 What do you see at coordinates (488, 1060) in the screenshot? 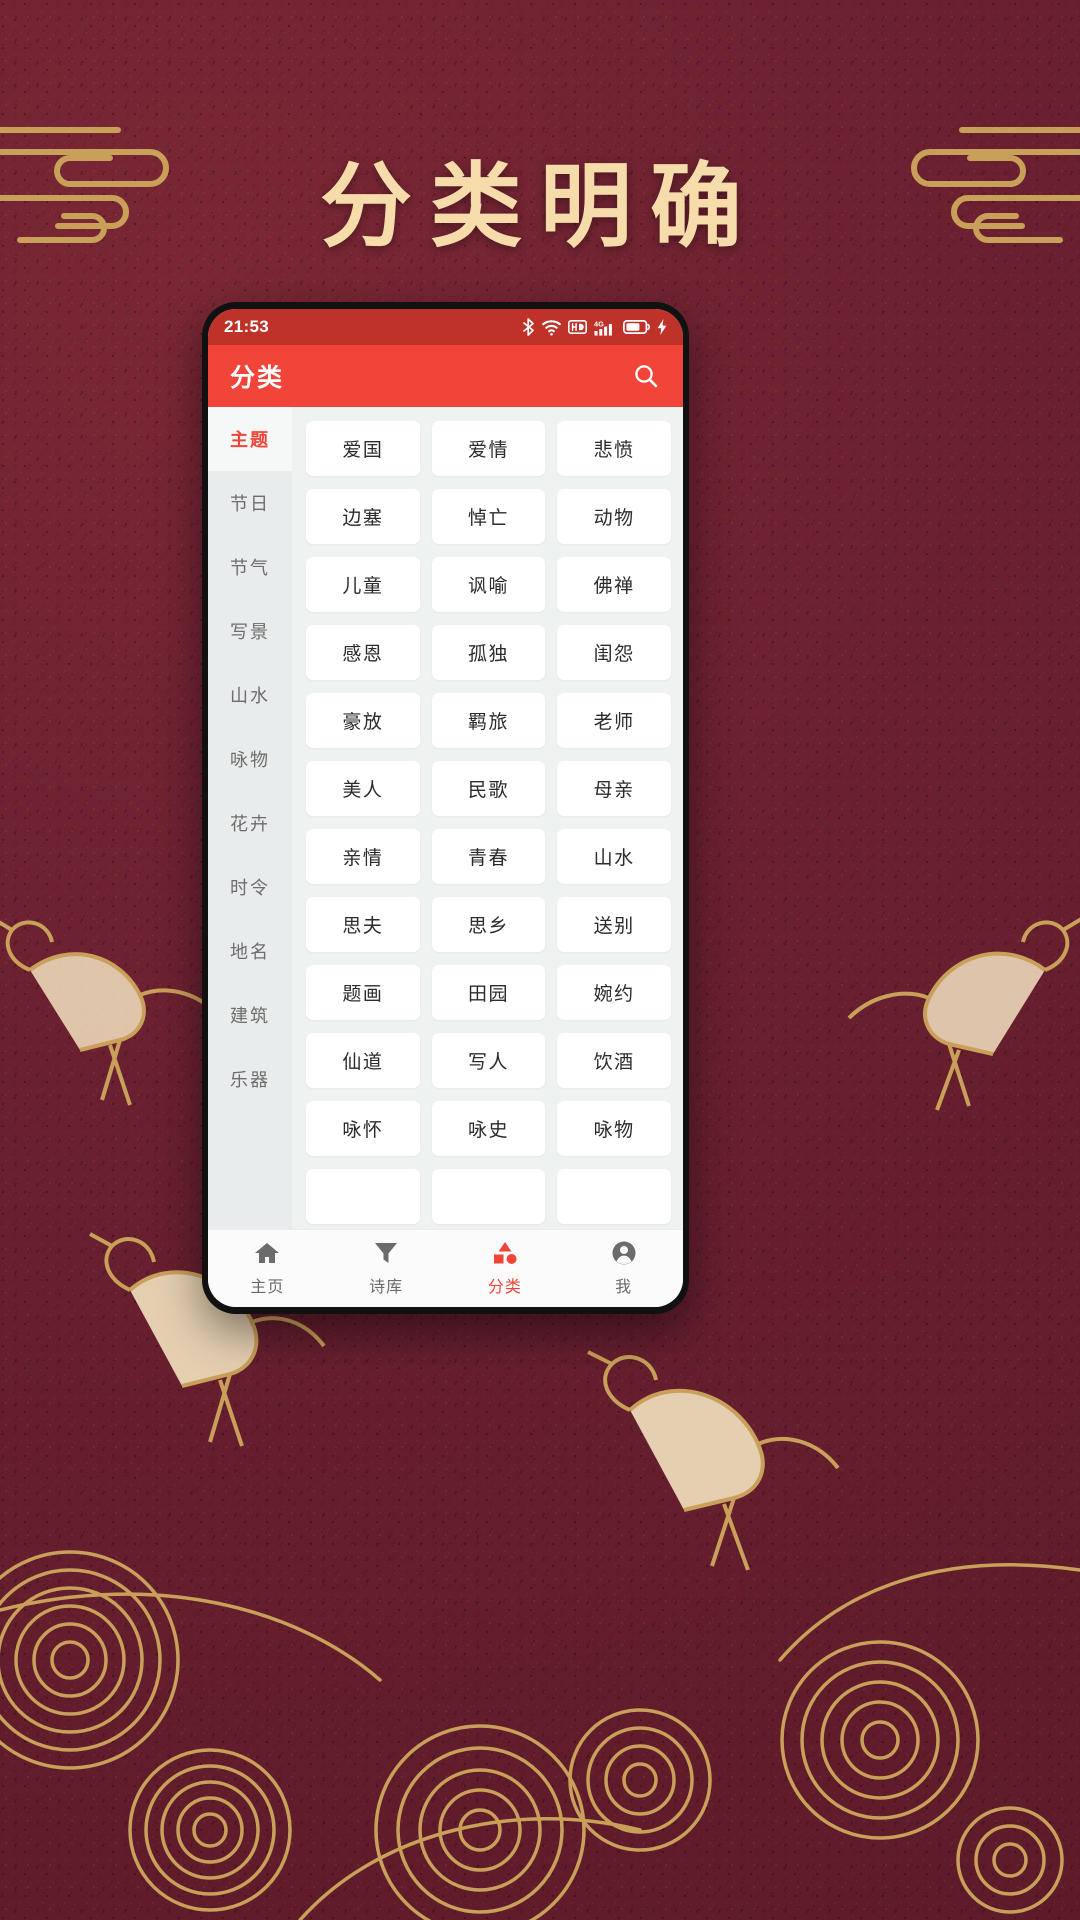
I see `category-card: 写人` at bounding box center [488, 1060].